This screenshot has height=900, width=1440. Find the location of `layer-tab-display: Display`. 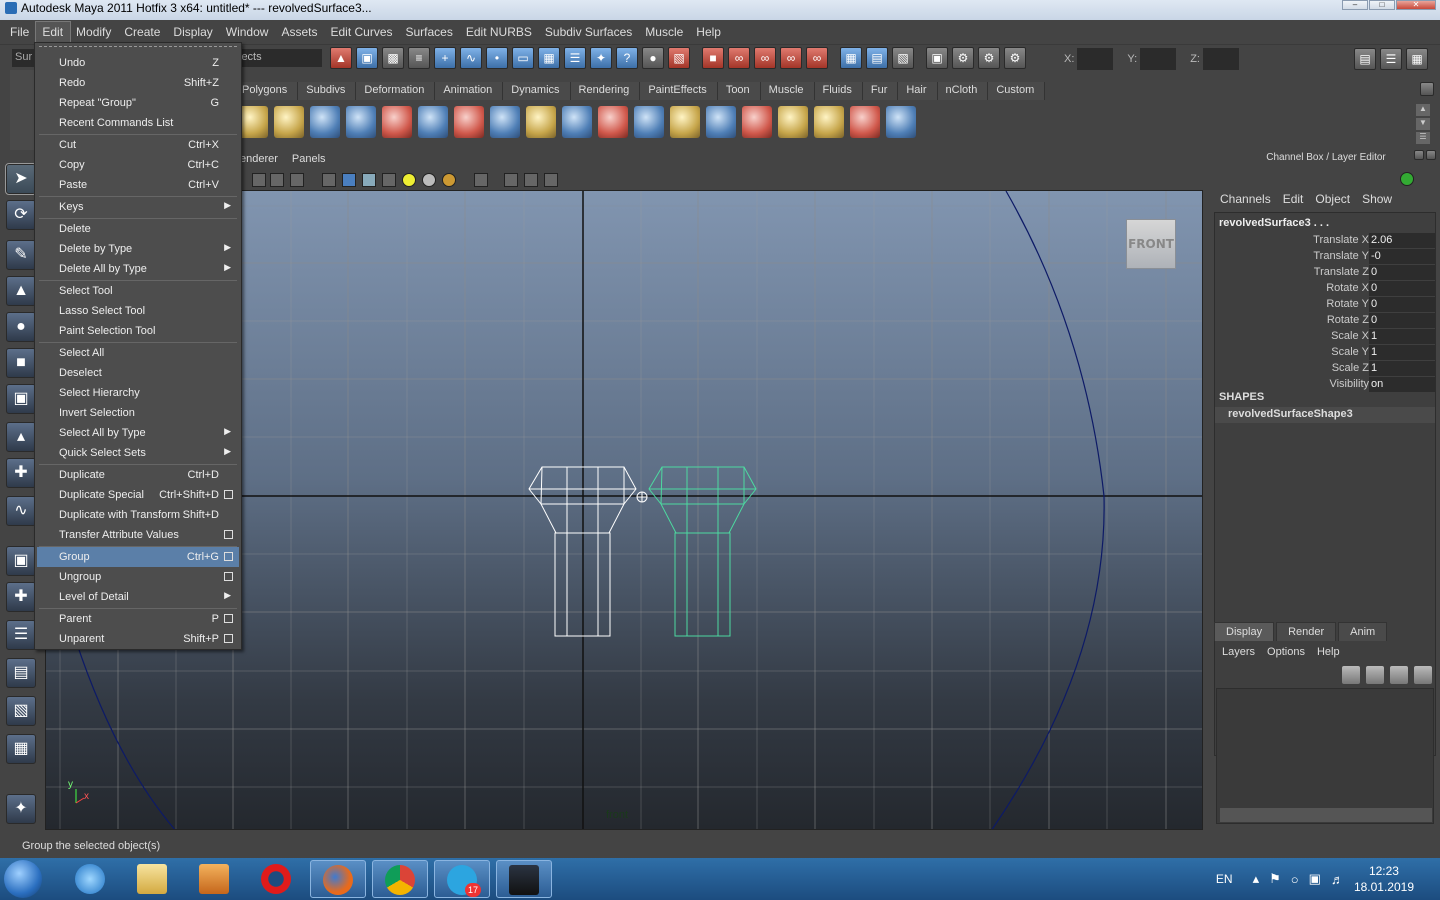

layer-tab-display: Display is located at coordinates (1244, 631).